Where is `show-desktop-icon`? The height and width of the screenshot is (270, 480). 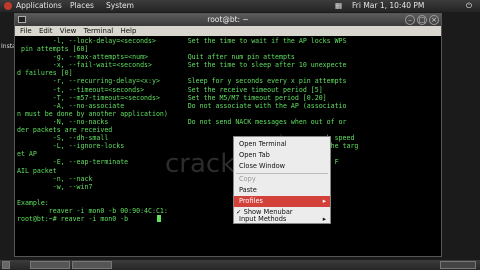
show-desktop-icon is located at coordinates (6, 265).